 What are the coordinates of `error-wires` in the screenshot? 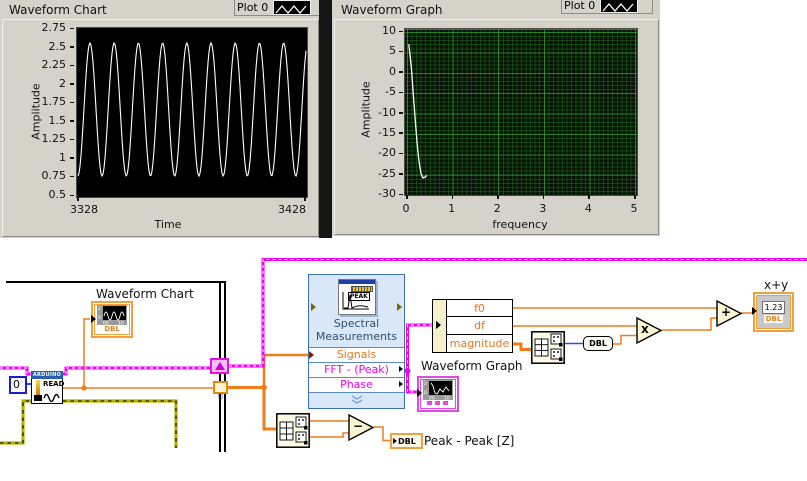 It's located at (89, 423).